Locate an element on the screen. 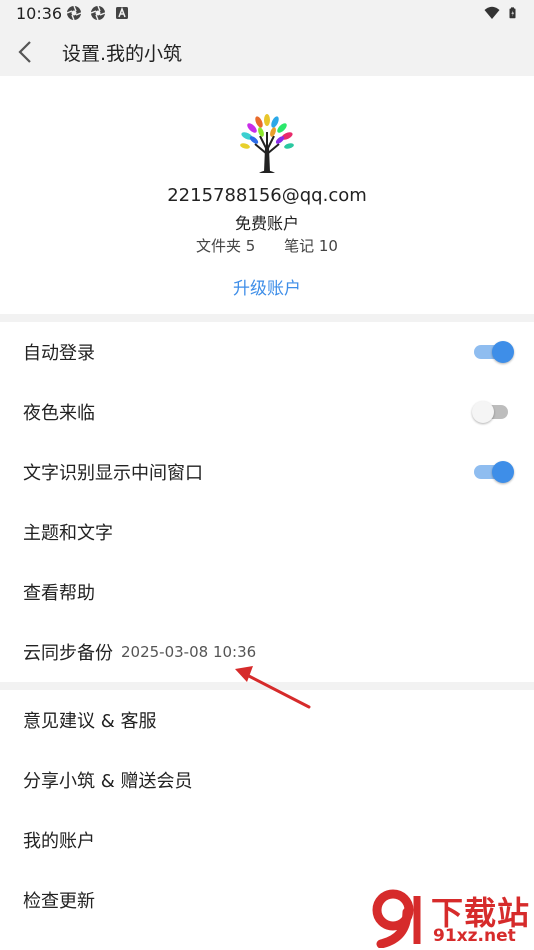 The width and height of the screenshot is (534, 950). page-title: 设置.我的小筑 is located at coordinates (122, 54).